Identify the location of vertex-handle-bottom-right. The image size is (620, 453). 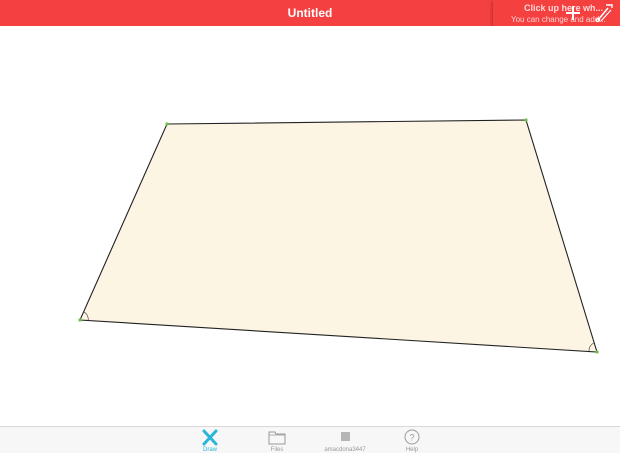
(597, 352).